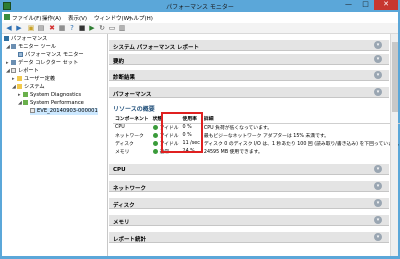 The image size is (400, 259). I want to click on toolbar: ◀ ▶ ▣ ▤ ✖ ▦ ? ■ ▶ ↻ ▭ ▥, so click(200, 28).